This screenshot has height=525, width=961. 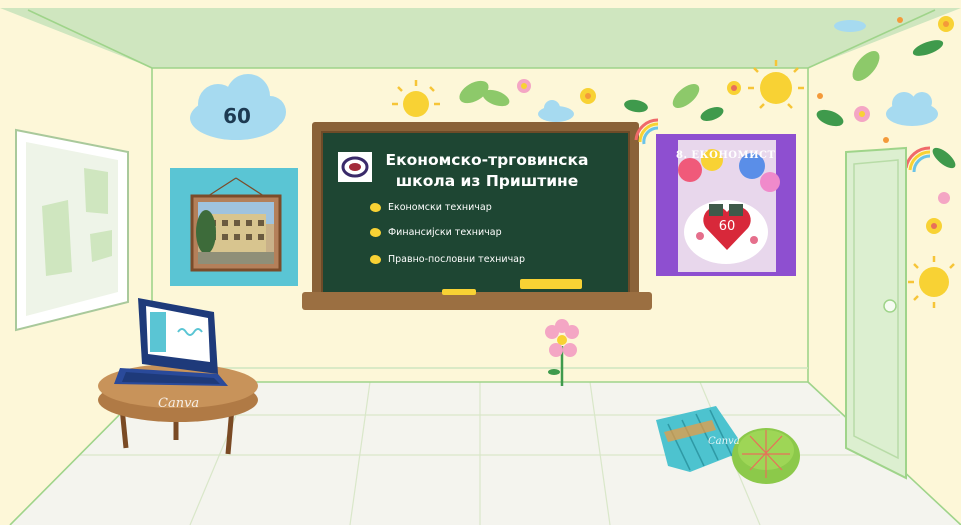 What do you see at coordinates (480, 38) in the screenshot?
I see `ceiling` at bounding box center [480, 38].